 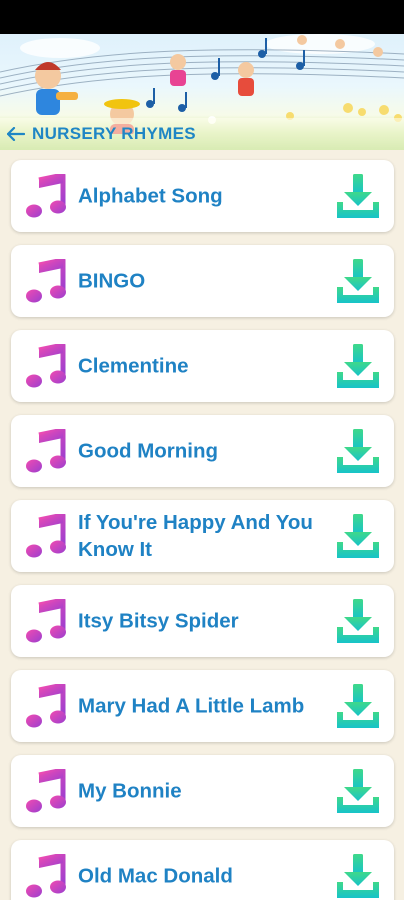 I want to click on status-bar, so click(x=202, y=17).